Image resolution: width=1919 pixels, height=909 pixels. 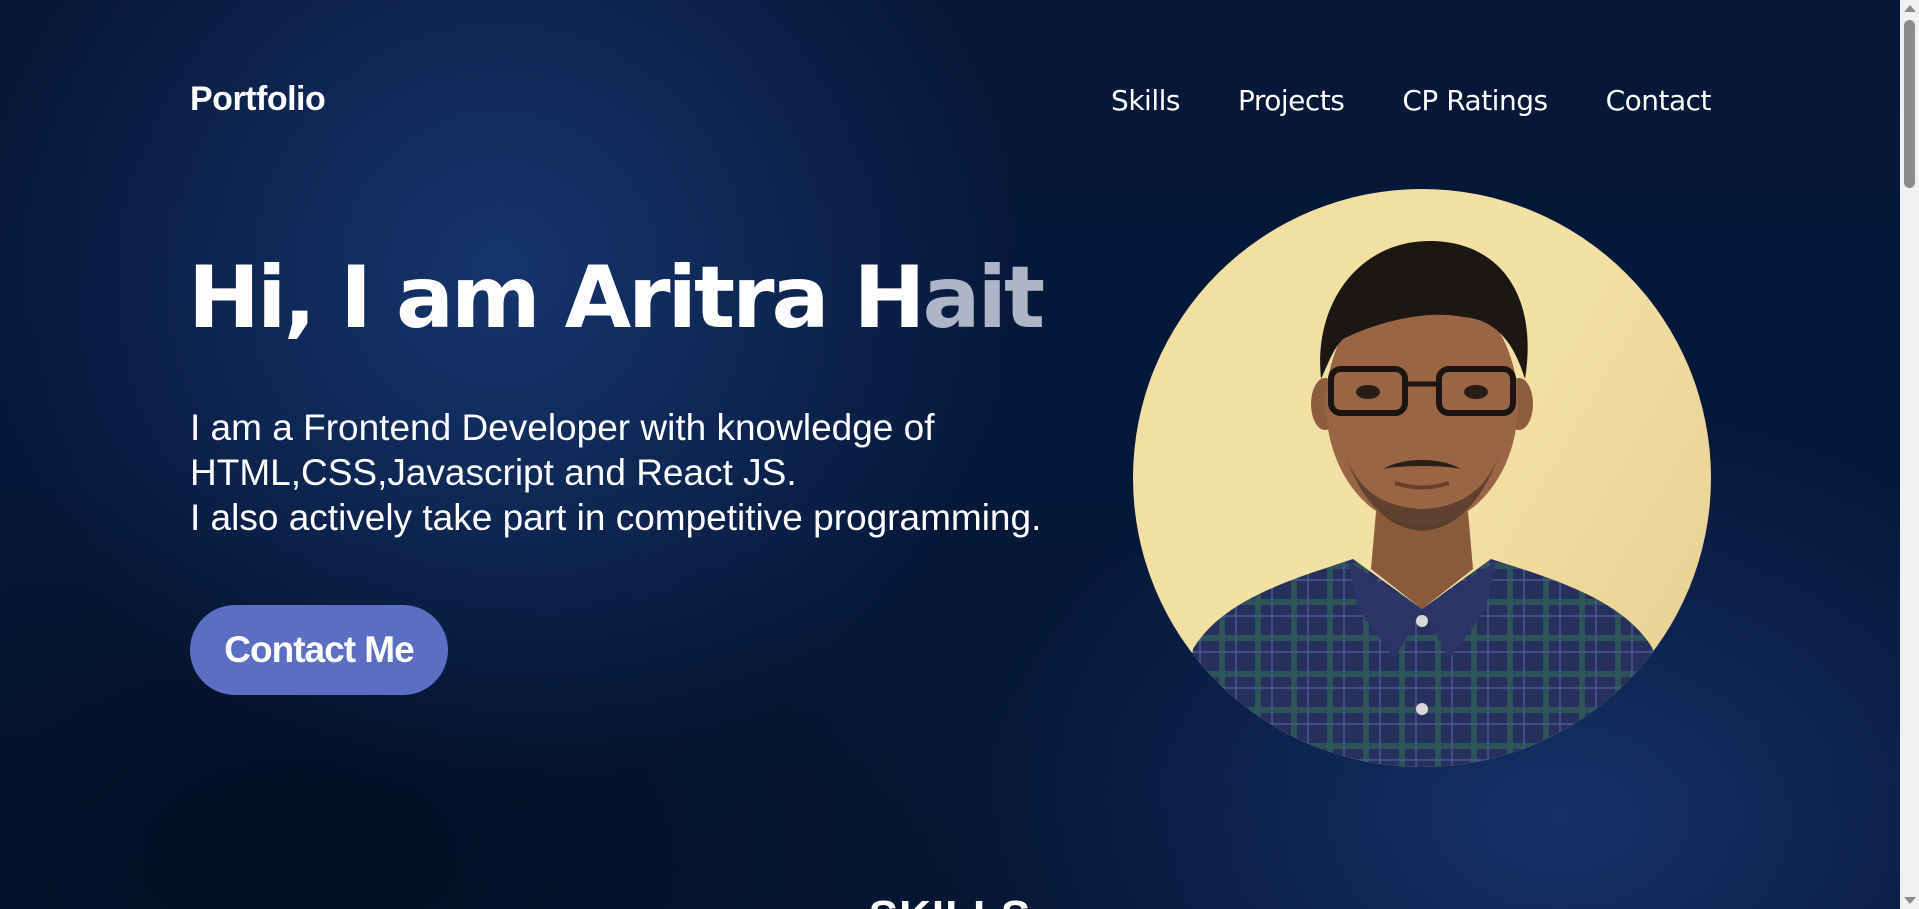 I want to click on hero-title-typing: ait, so click(x=984, y=298).